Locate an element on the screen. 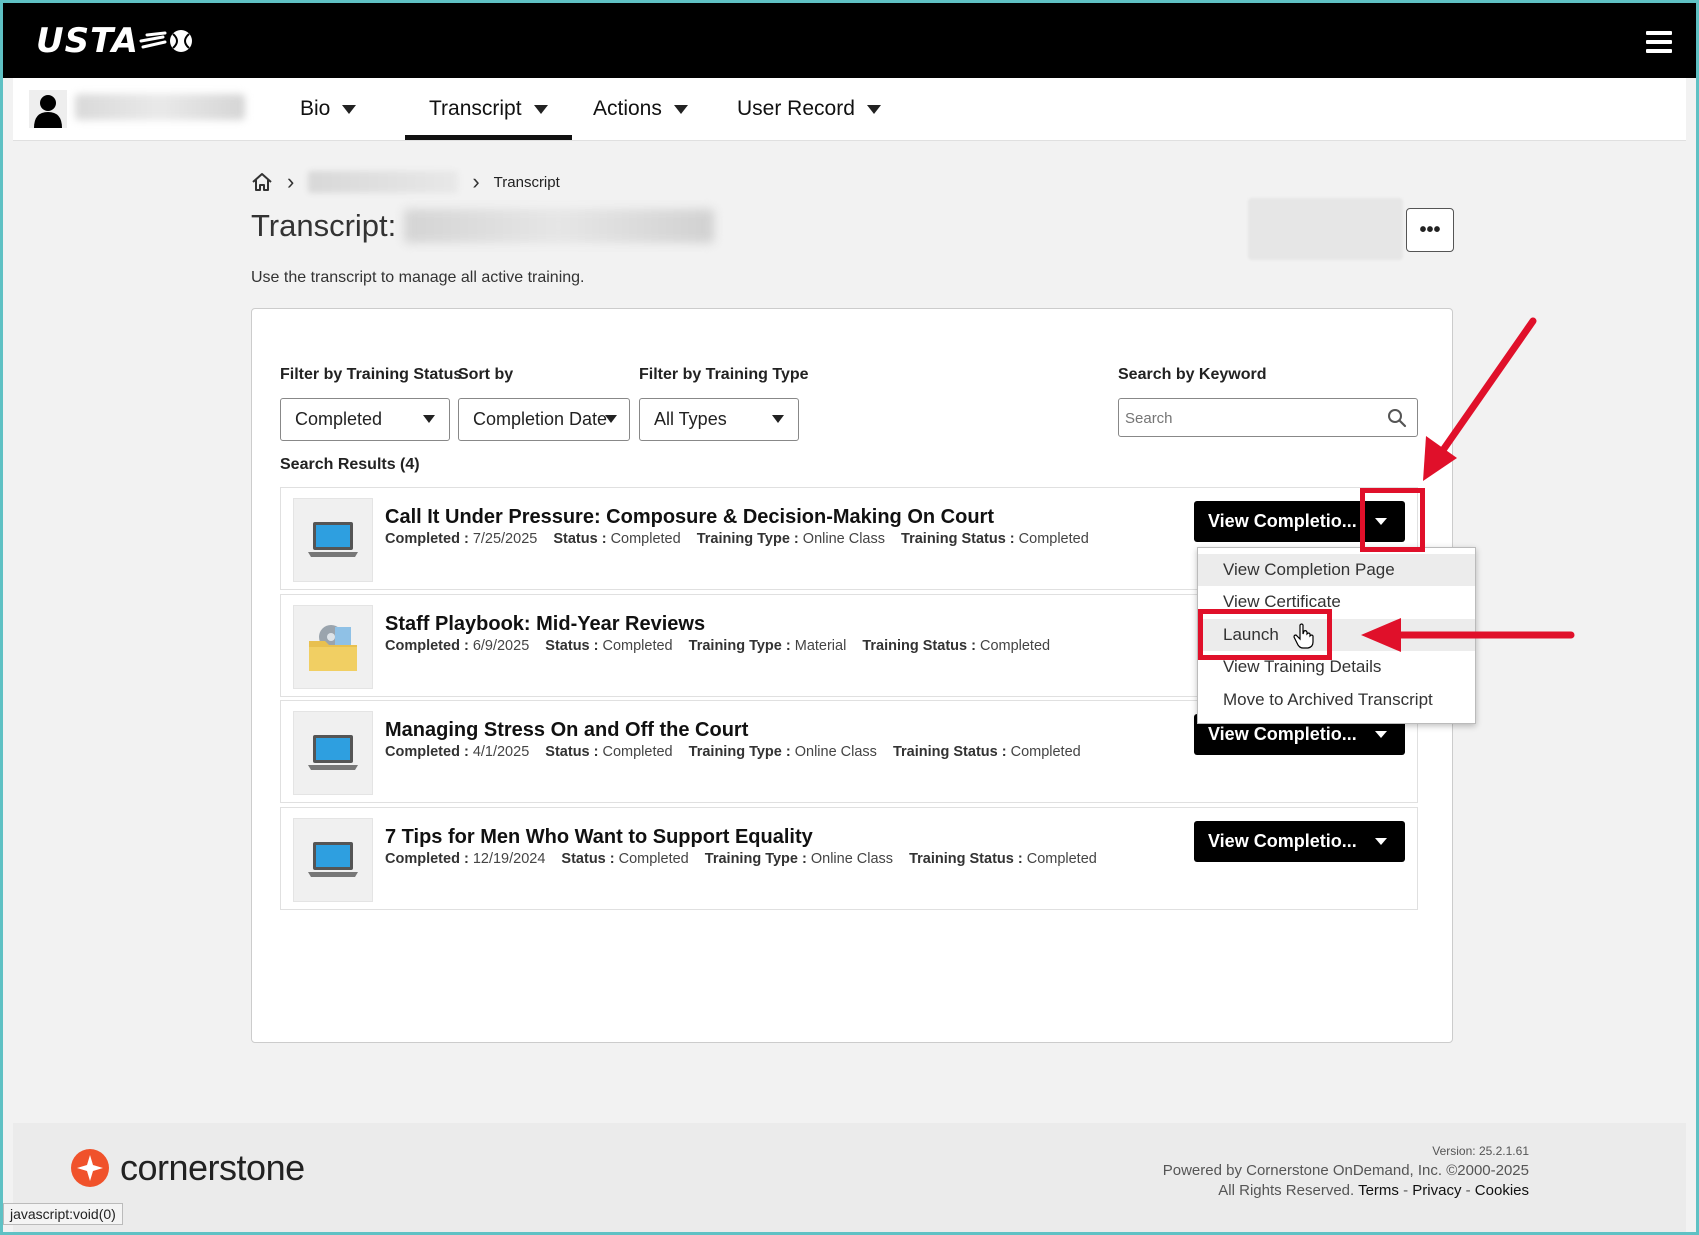 Image resolution: width=1699 pixels, height=1235 pixels. thumbnail is located at coordinates (333, 860).